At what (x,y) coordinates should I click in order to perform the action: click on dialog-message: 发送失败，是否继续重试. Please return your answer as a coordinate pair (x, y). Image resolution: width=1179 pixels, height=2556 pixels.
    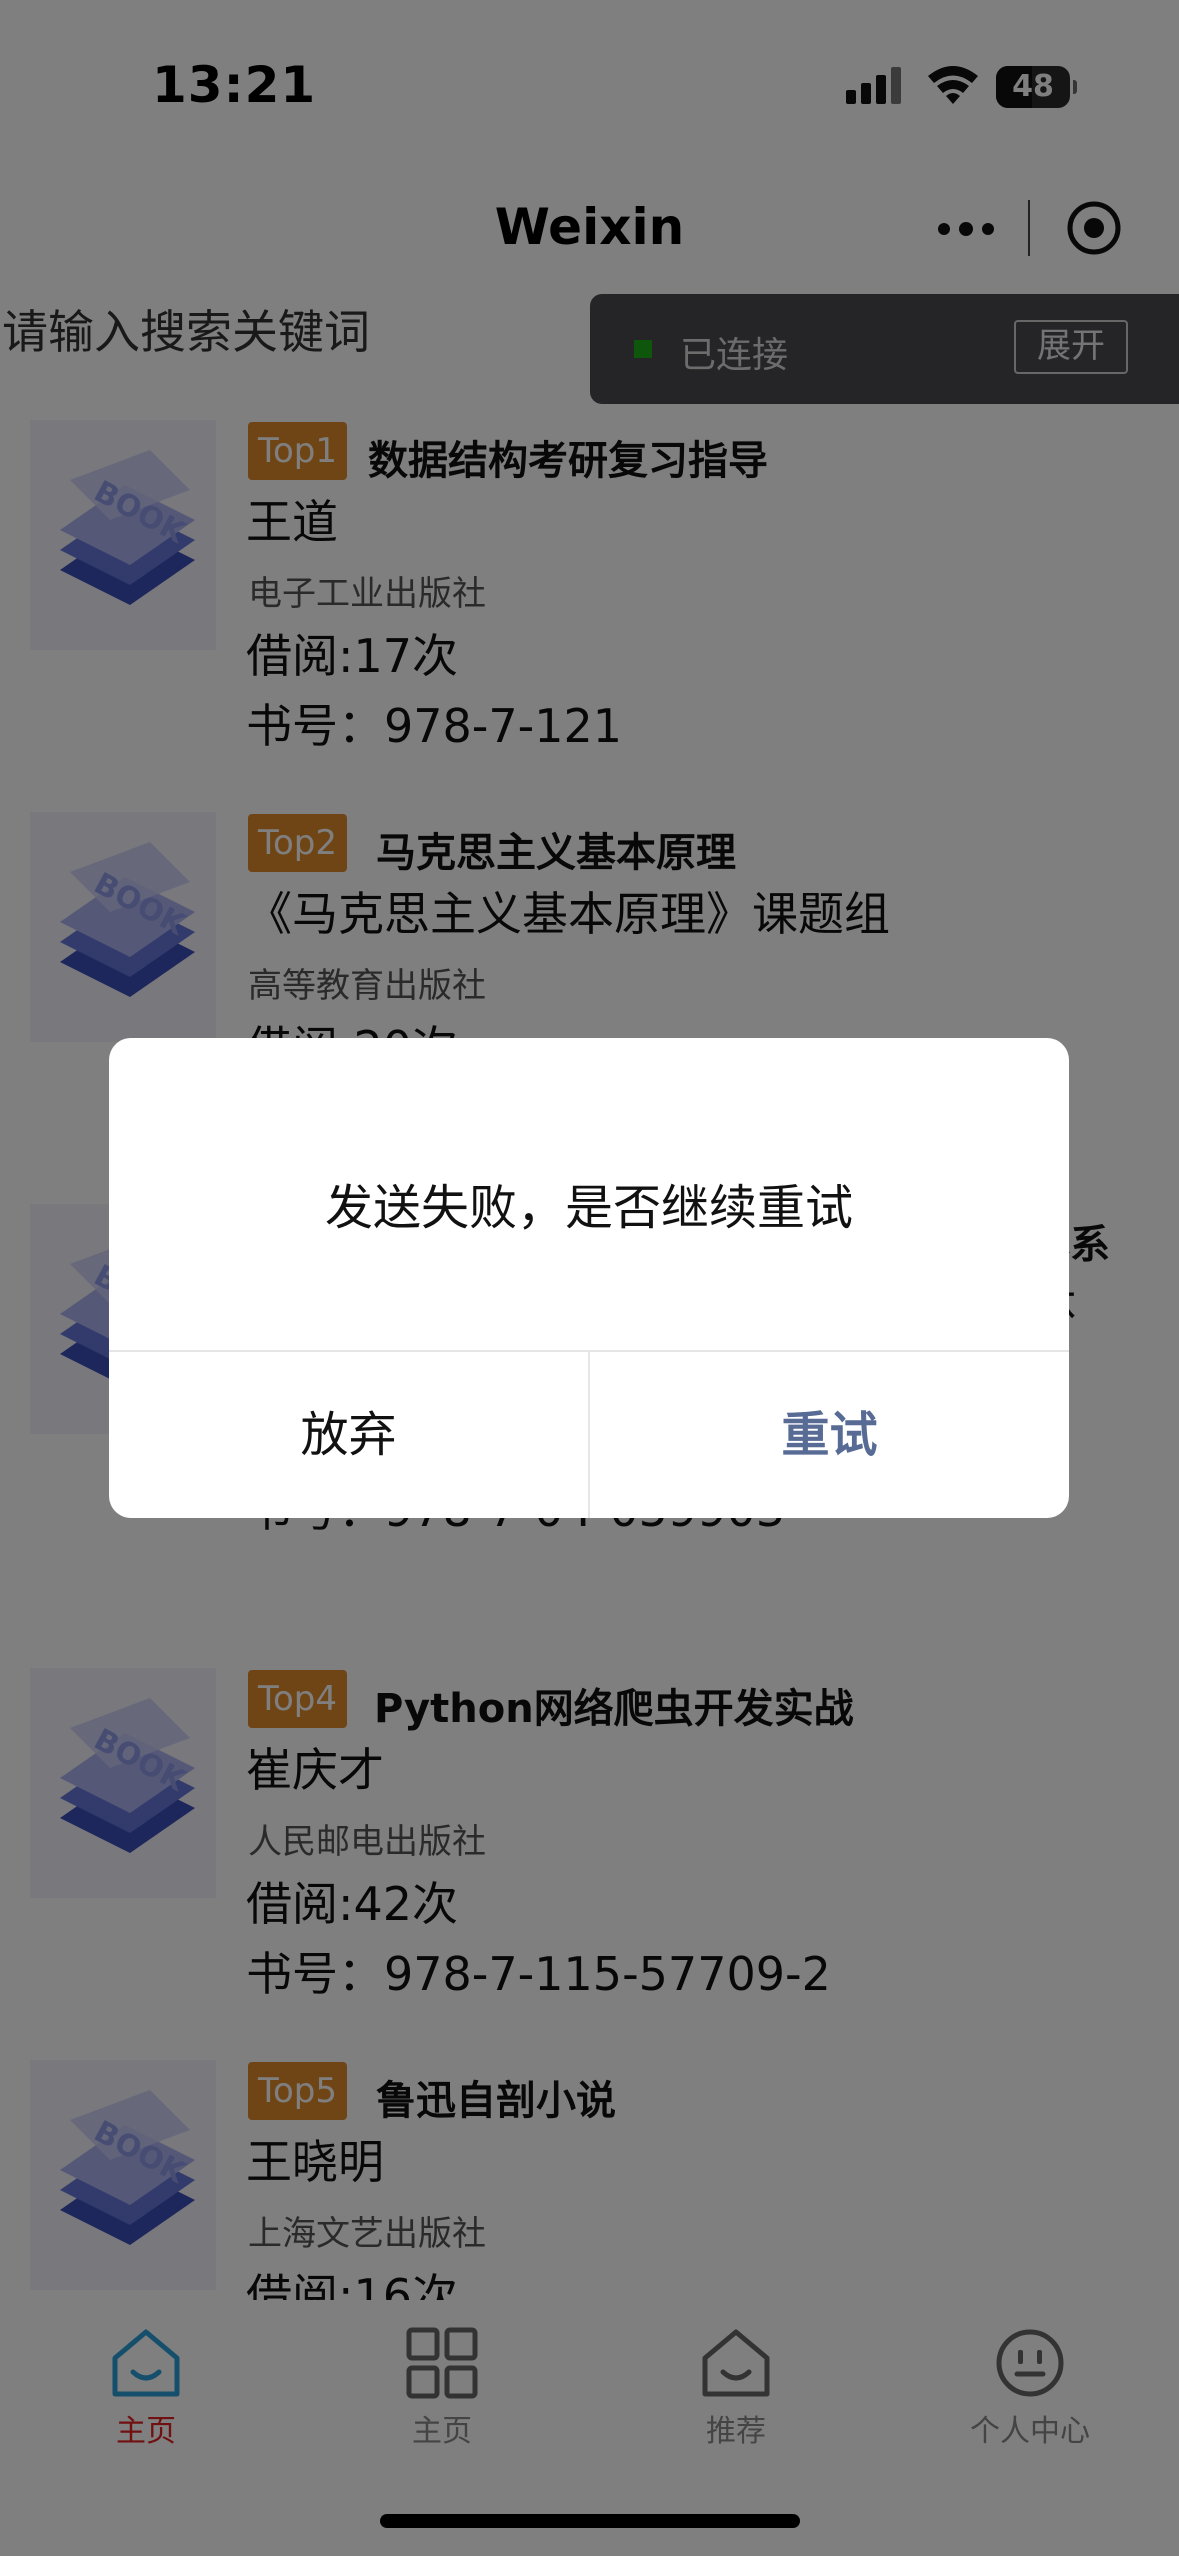
    Looking at the image, I should click on (588, 1208).